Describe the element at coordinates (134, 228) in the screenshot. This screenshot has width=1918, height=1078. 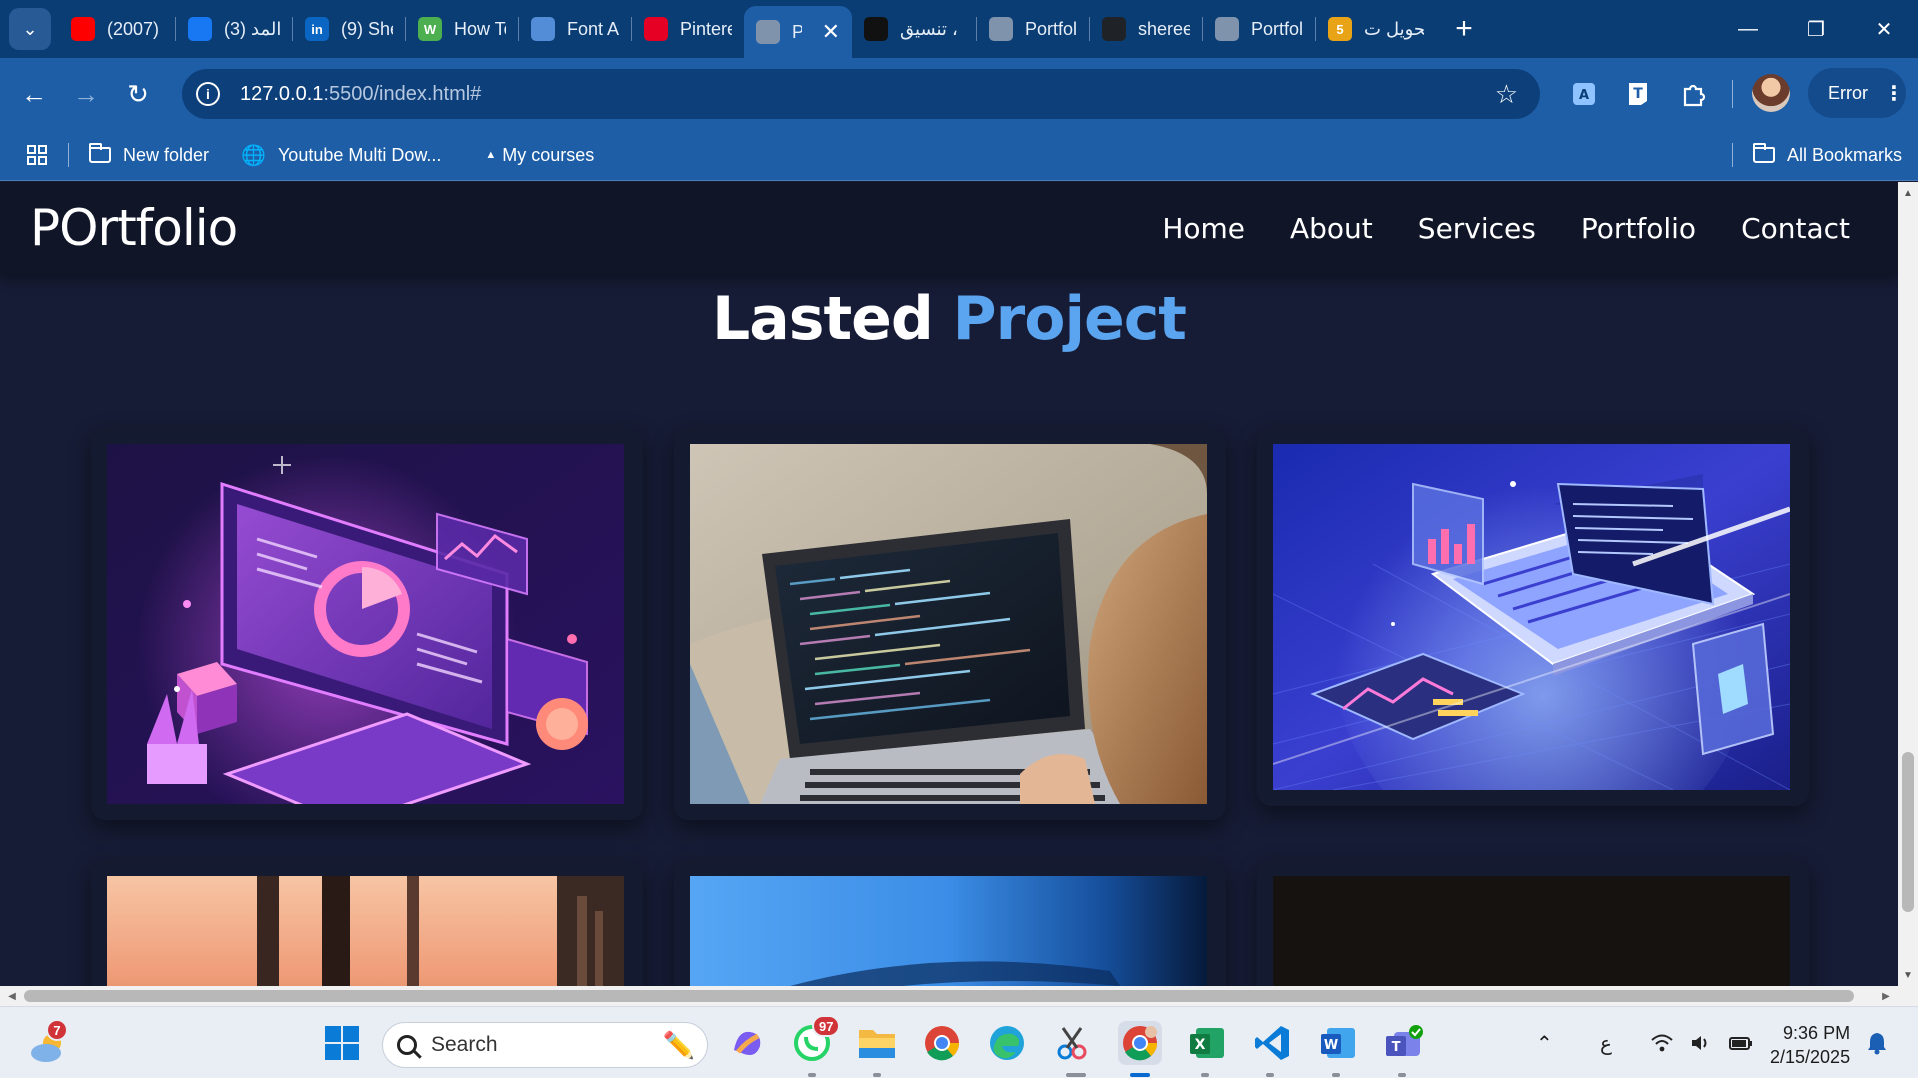
I see `site-logo: POrtfolio` at that location.